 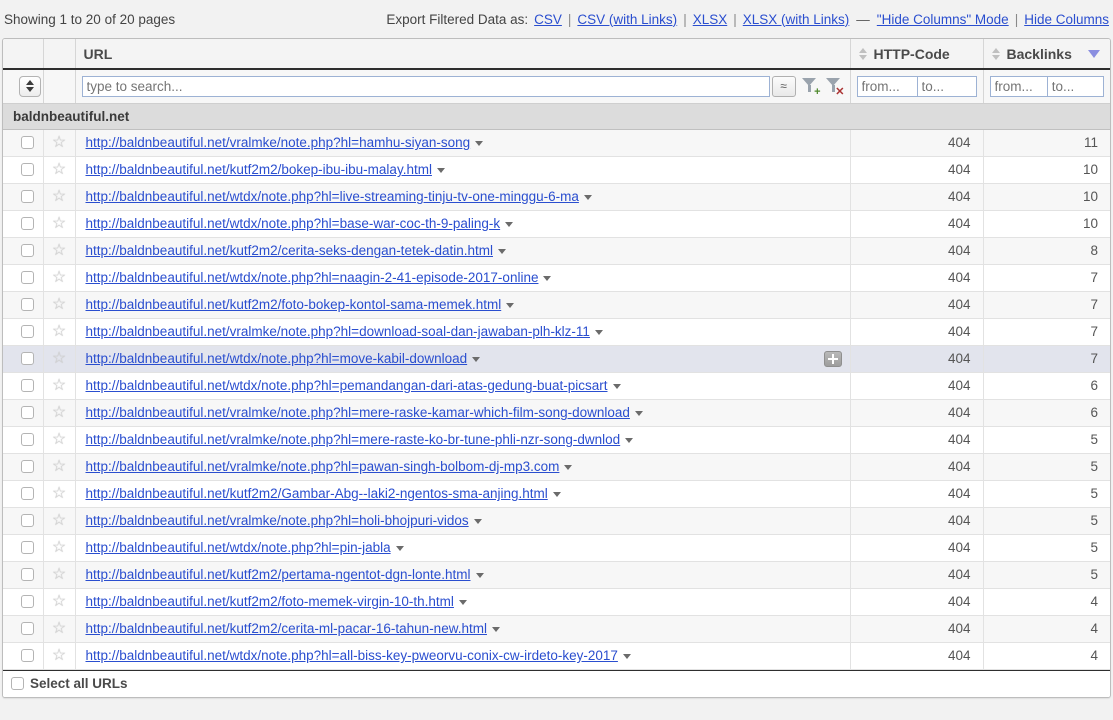 What do you see at coordinates (832, 358) in the screenshot?
I see `add-row-button` at bounding box center [832, 358].